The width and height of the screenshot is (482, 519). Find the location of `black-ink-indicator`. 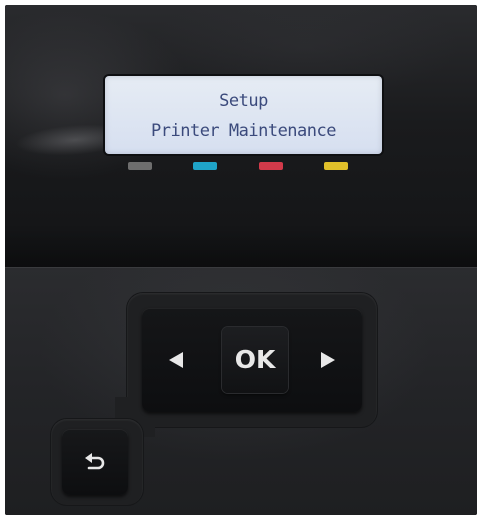

black-ink-indicator is located at coordinates (140, 166).